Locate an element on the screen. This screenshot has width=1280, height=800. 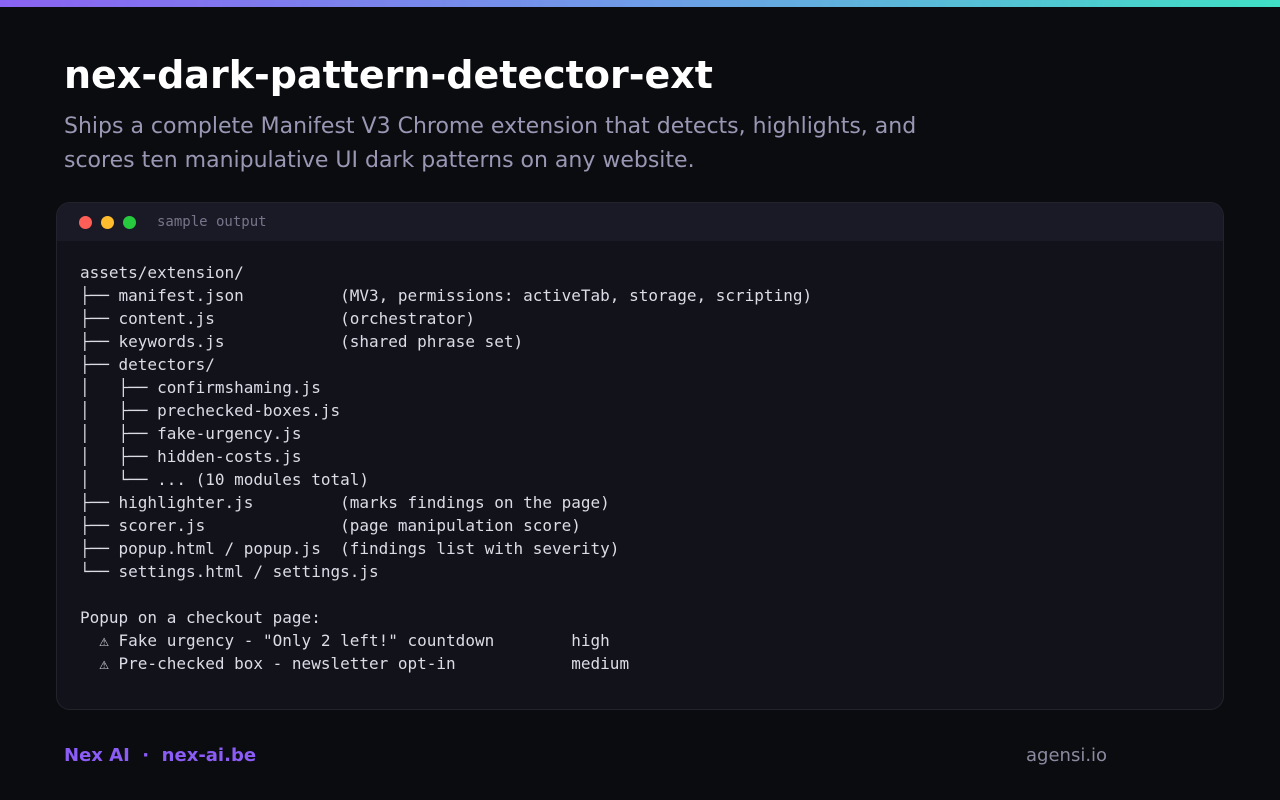
terminal-line: assets/extension/ is located at coordinates (162, 272).